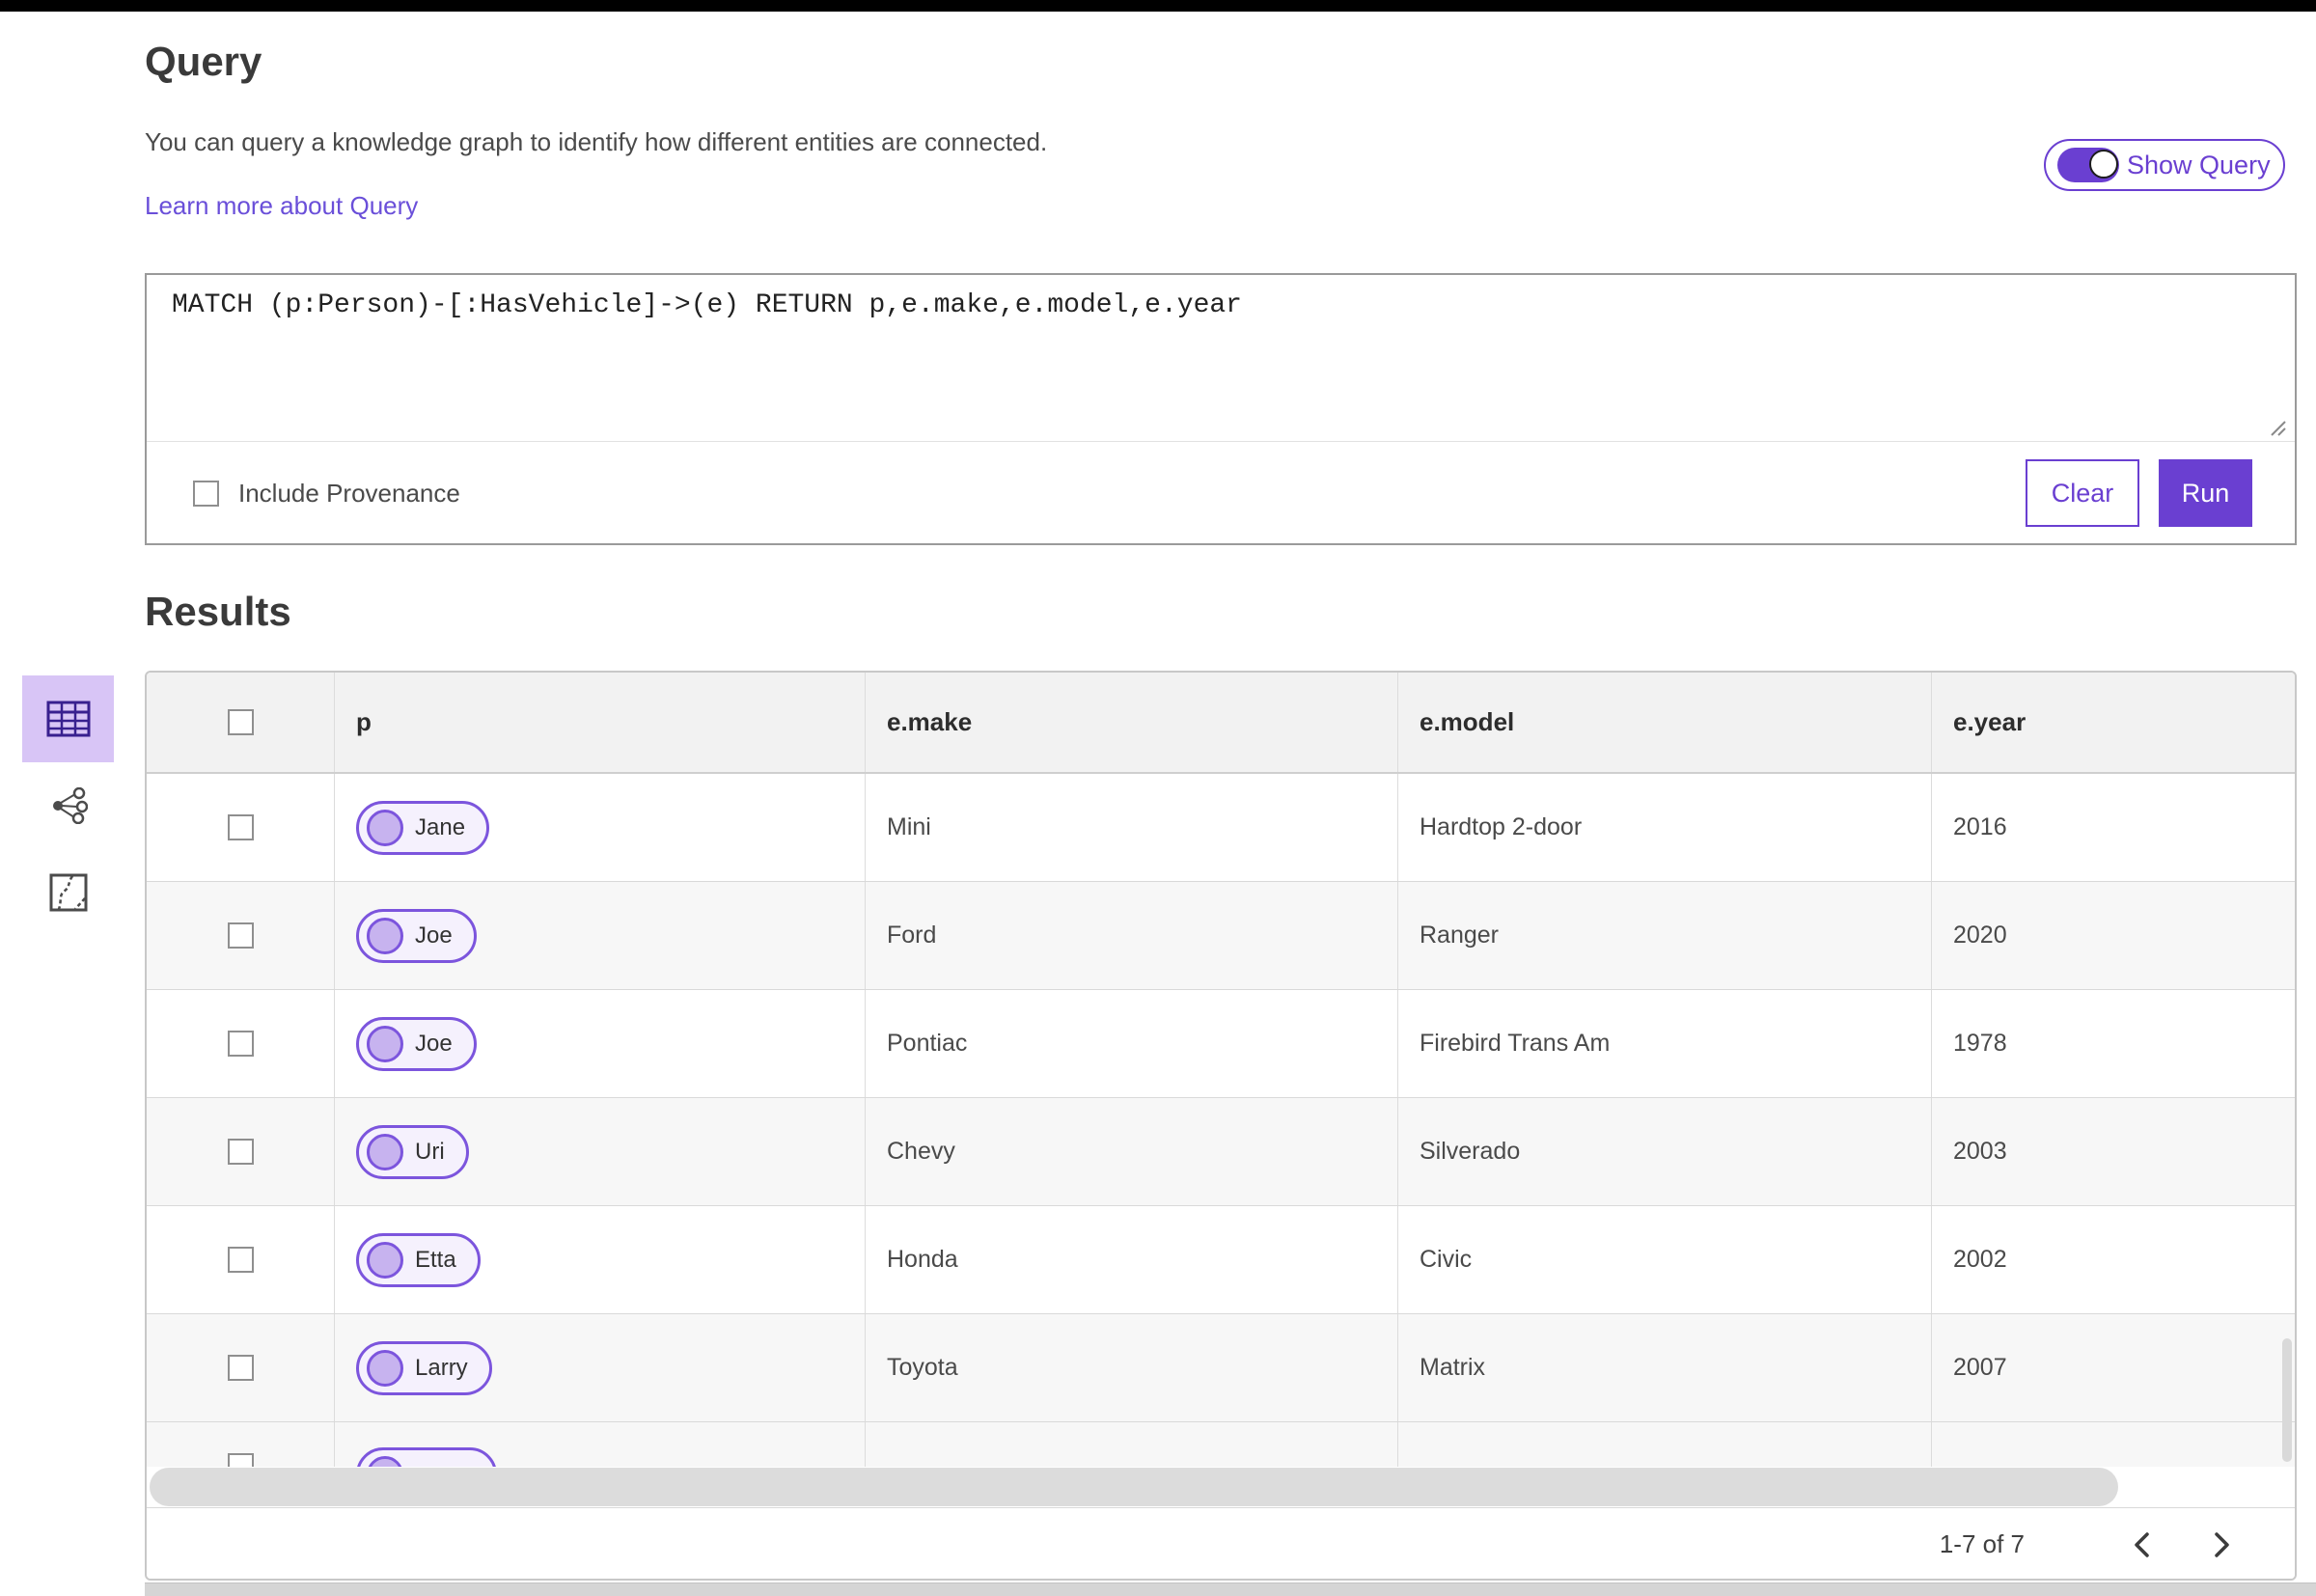  What do you see at coordinates (2287, 1400) in the screenshot?
I see `vertical-scrollbar-thumb` at bounding box center [2287, 1400].